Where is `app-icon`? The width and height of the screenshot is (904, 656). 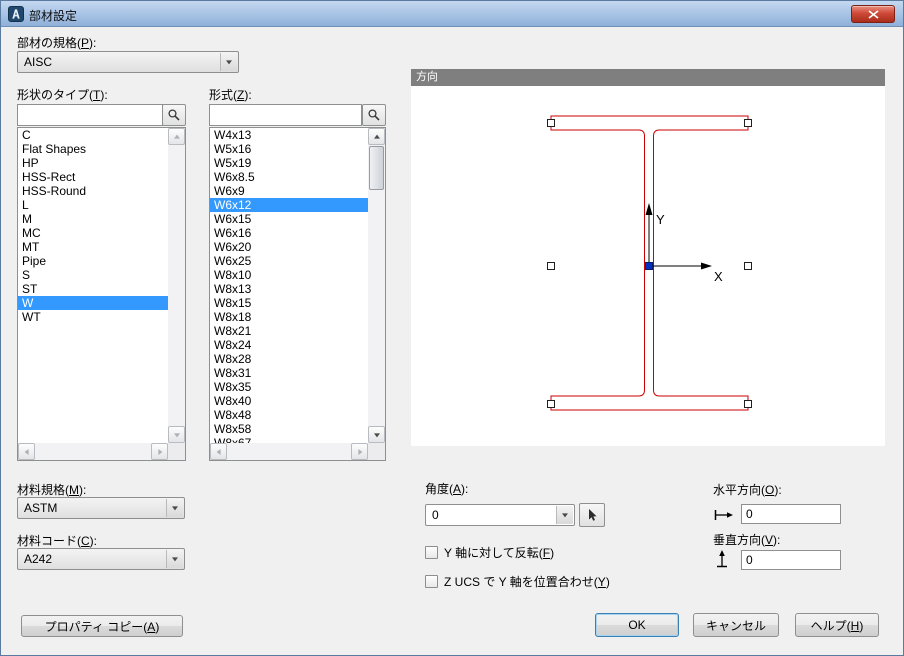 app-icon is located at coordinates (16, 14).